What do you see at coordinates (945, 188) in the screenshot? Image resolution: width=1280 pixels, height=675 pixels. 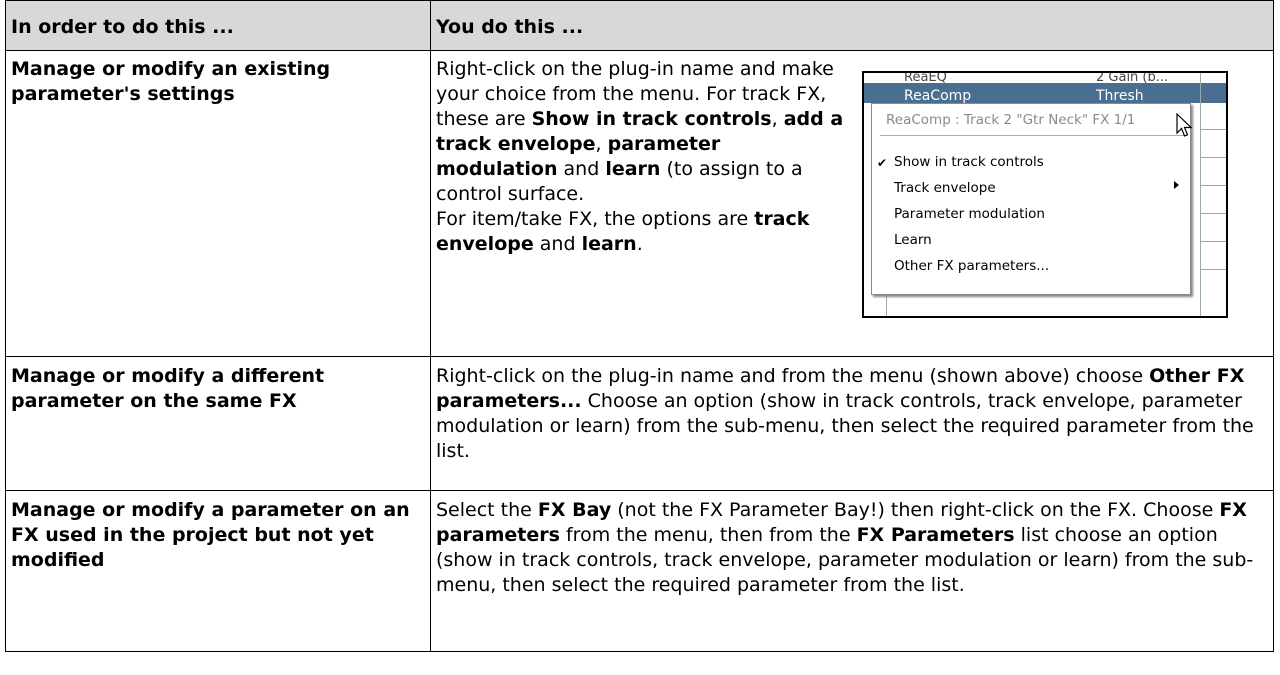 I see `menu-item-track-envelope: Track envelope` at bounding box center [945, 188].